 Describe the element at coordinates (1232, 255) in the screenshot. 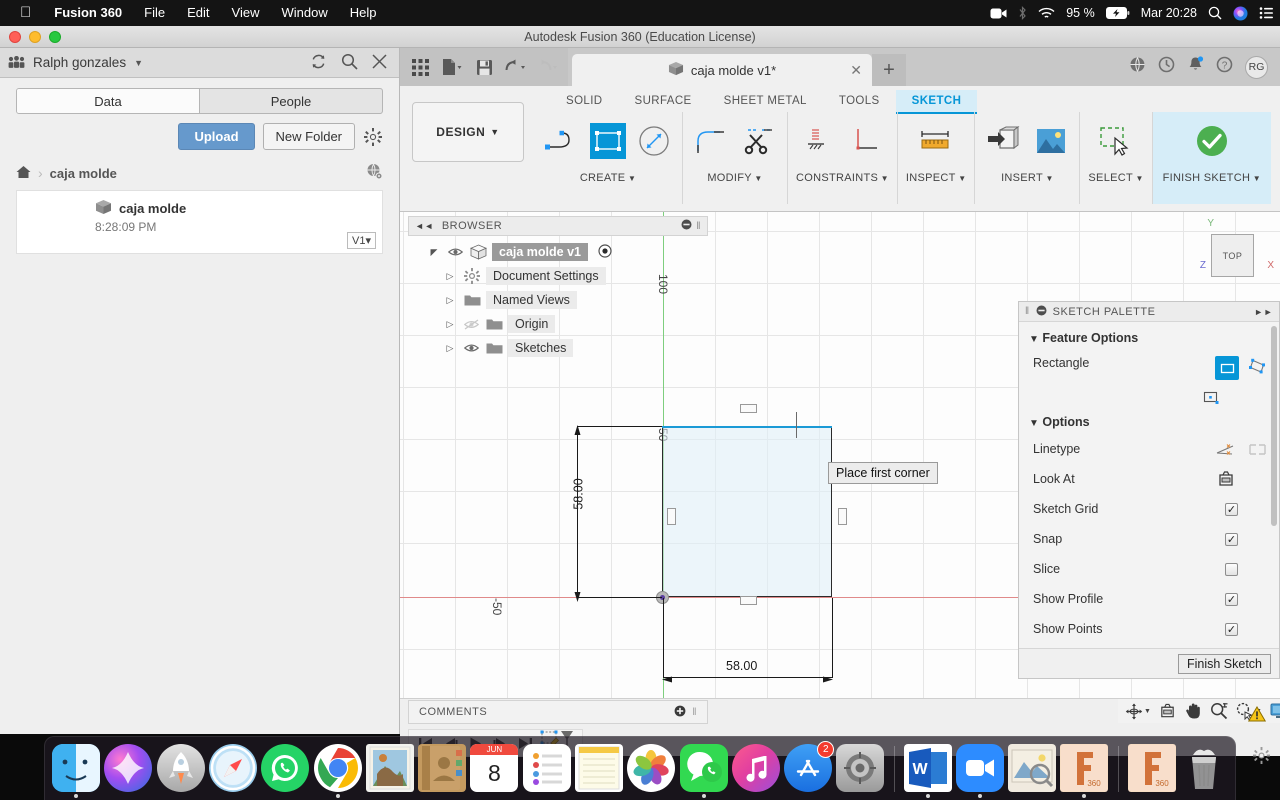

I see `view-cube: TOP` at that location.